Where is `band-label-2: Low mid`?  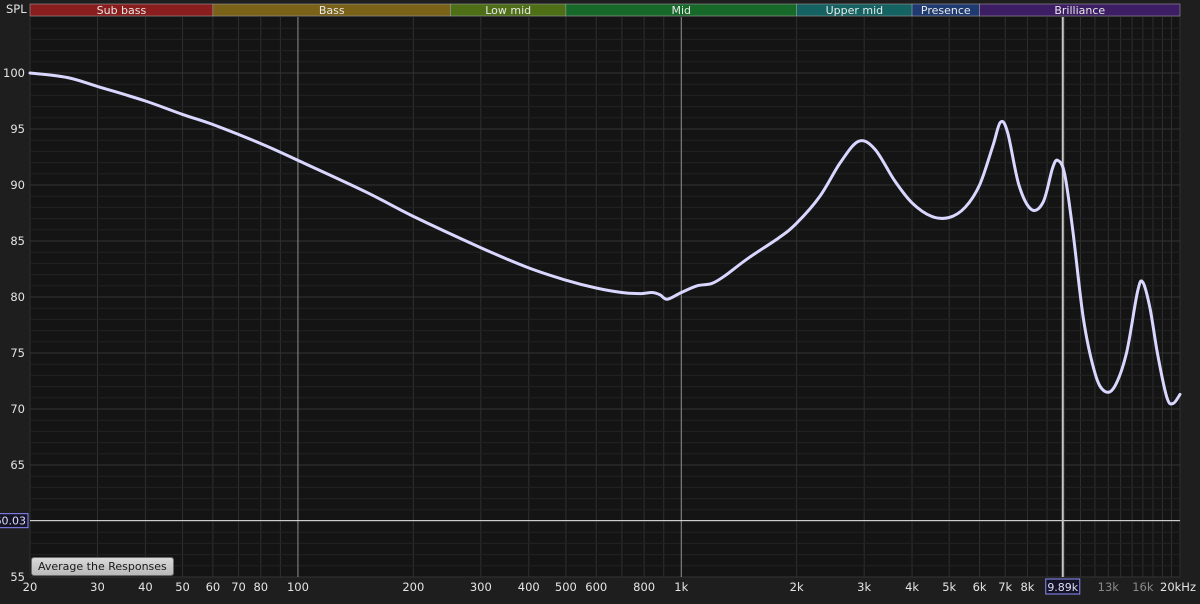
band-label-2: Low mid is located at coordinates (508, 10).